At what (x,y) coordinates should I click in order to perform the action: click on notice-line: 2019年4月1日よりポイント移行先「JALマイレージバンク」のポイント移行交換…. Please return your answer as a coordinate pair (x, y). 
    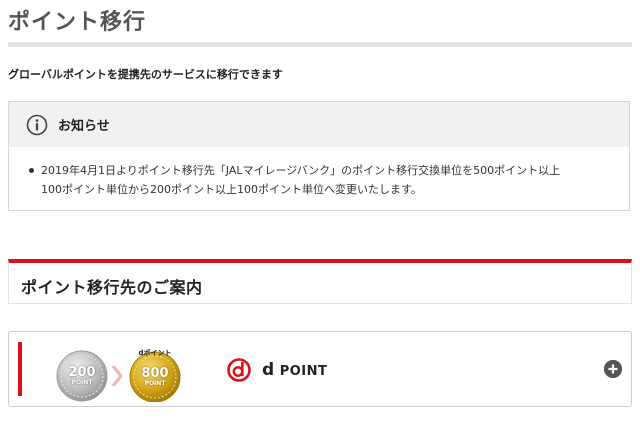
    Looking at the image, I should click on (301, 170).